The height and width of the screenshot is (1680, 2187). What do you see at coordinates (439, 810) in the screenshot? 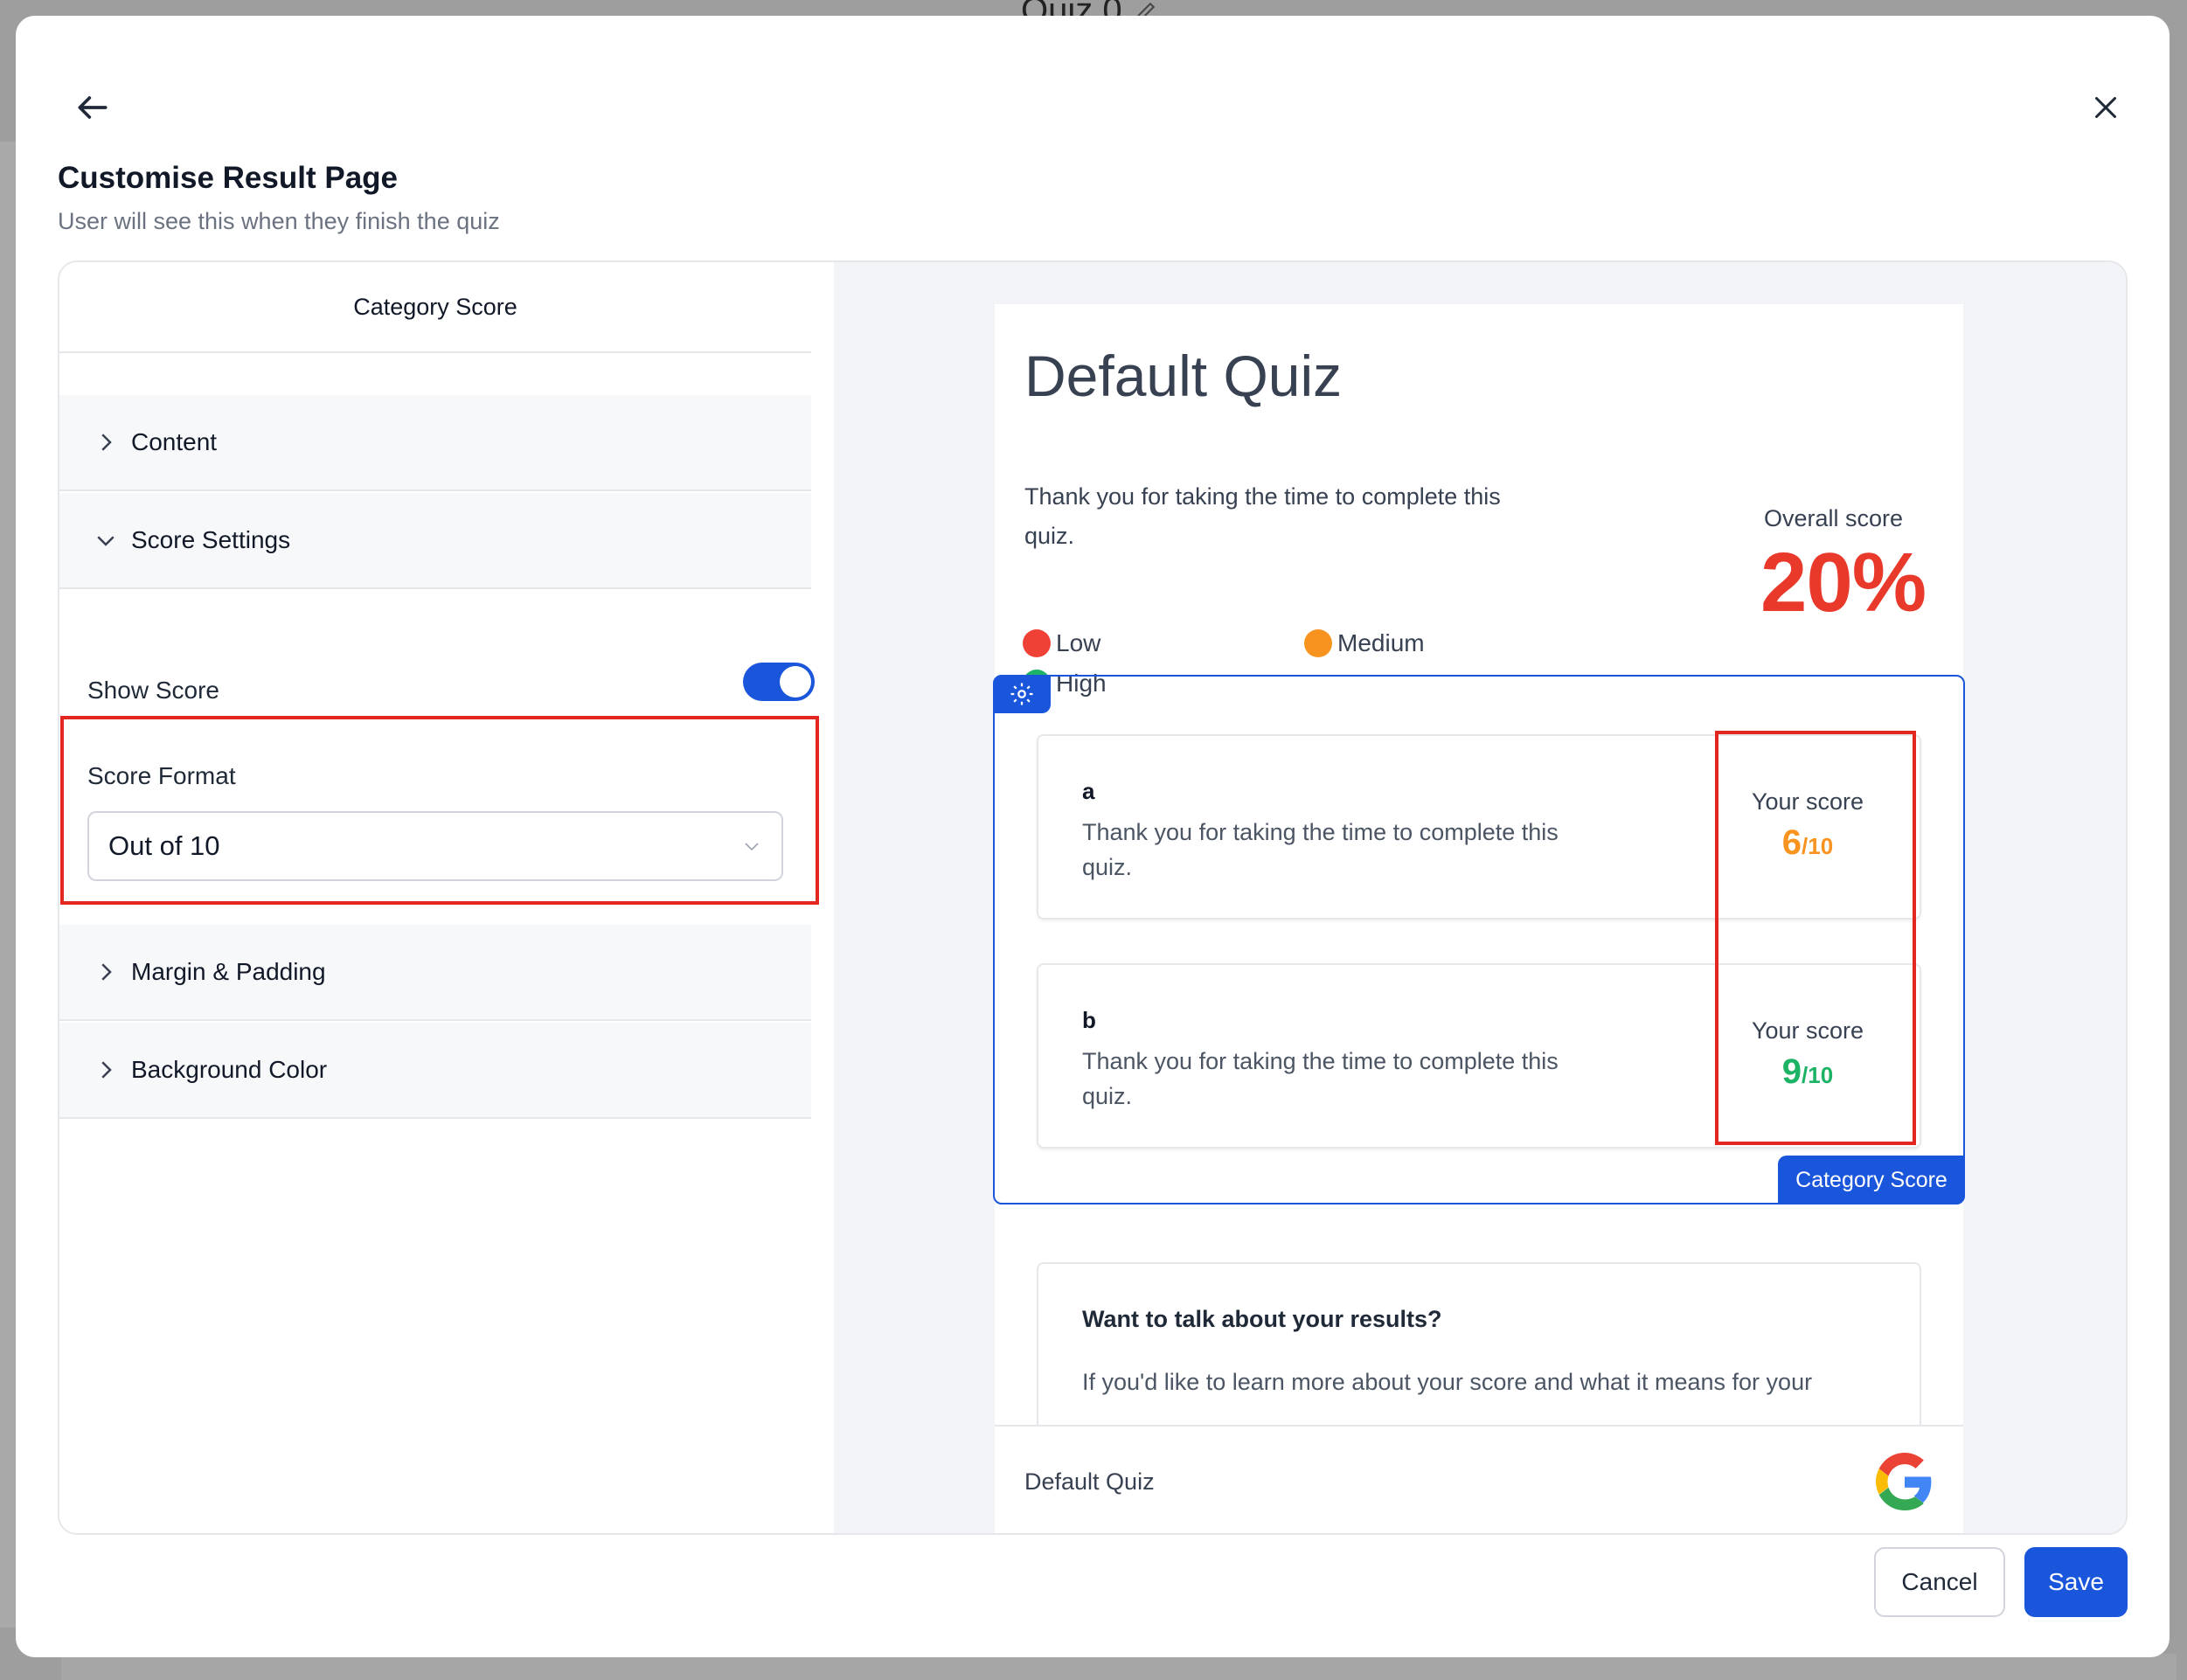
I see `highlight-score-format` at bounding box center [439, 810].